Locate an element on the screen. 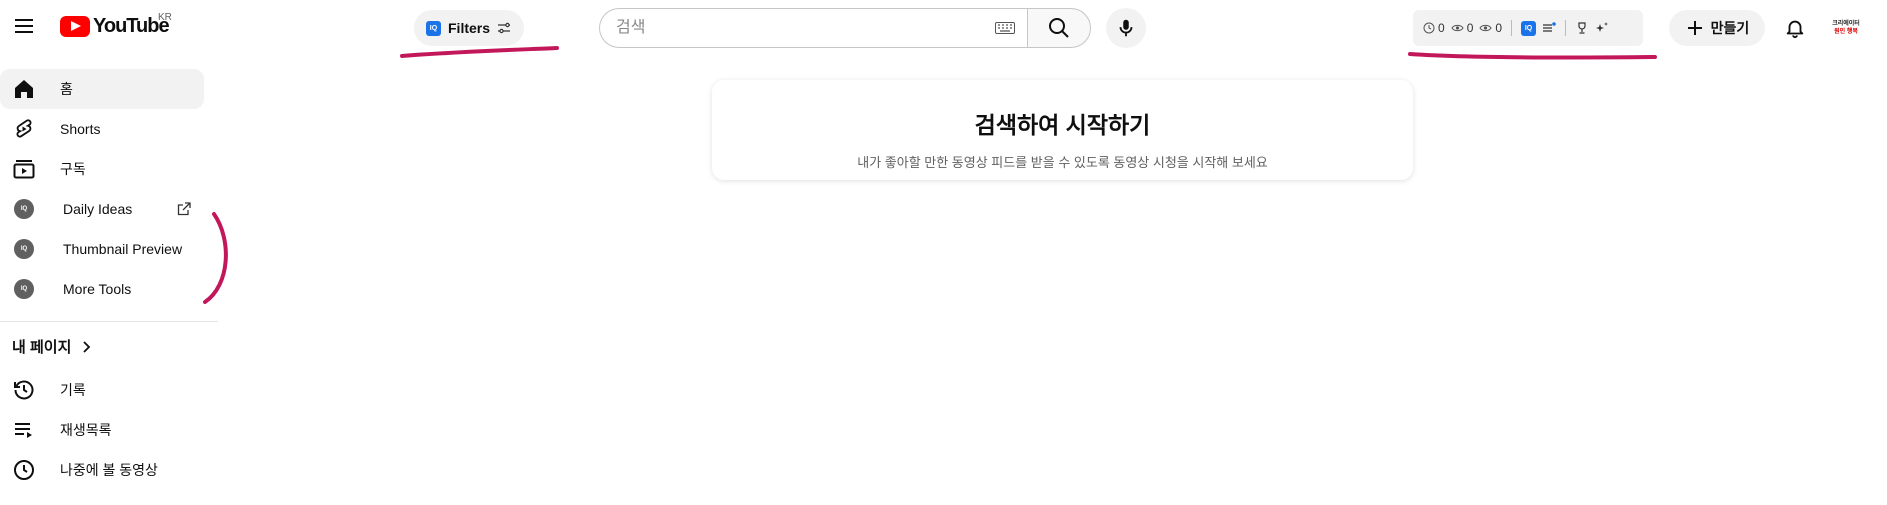 This screenshot has height=505, width=1887. section-title: 내 페이지 is located at coordinates (42, 347).